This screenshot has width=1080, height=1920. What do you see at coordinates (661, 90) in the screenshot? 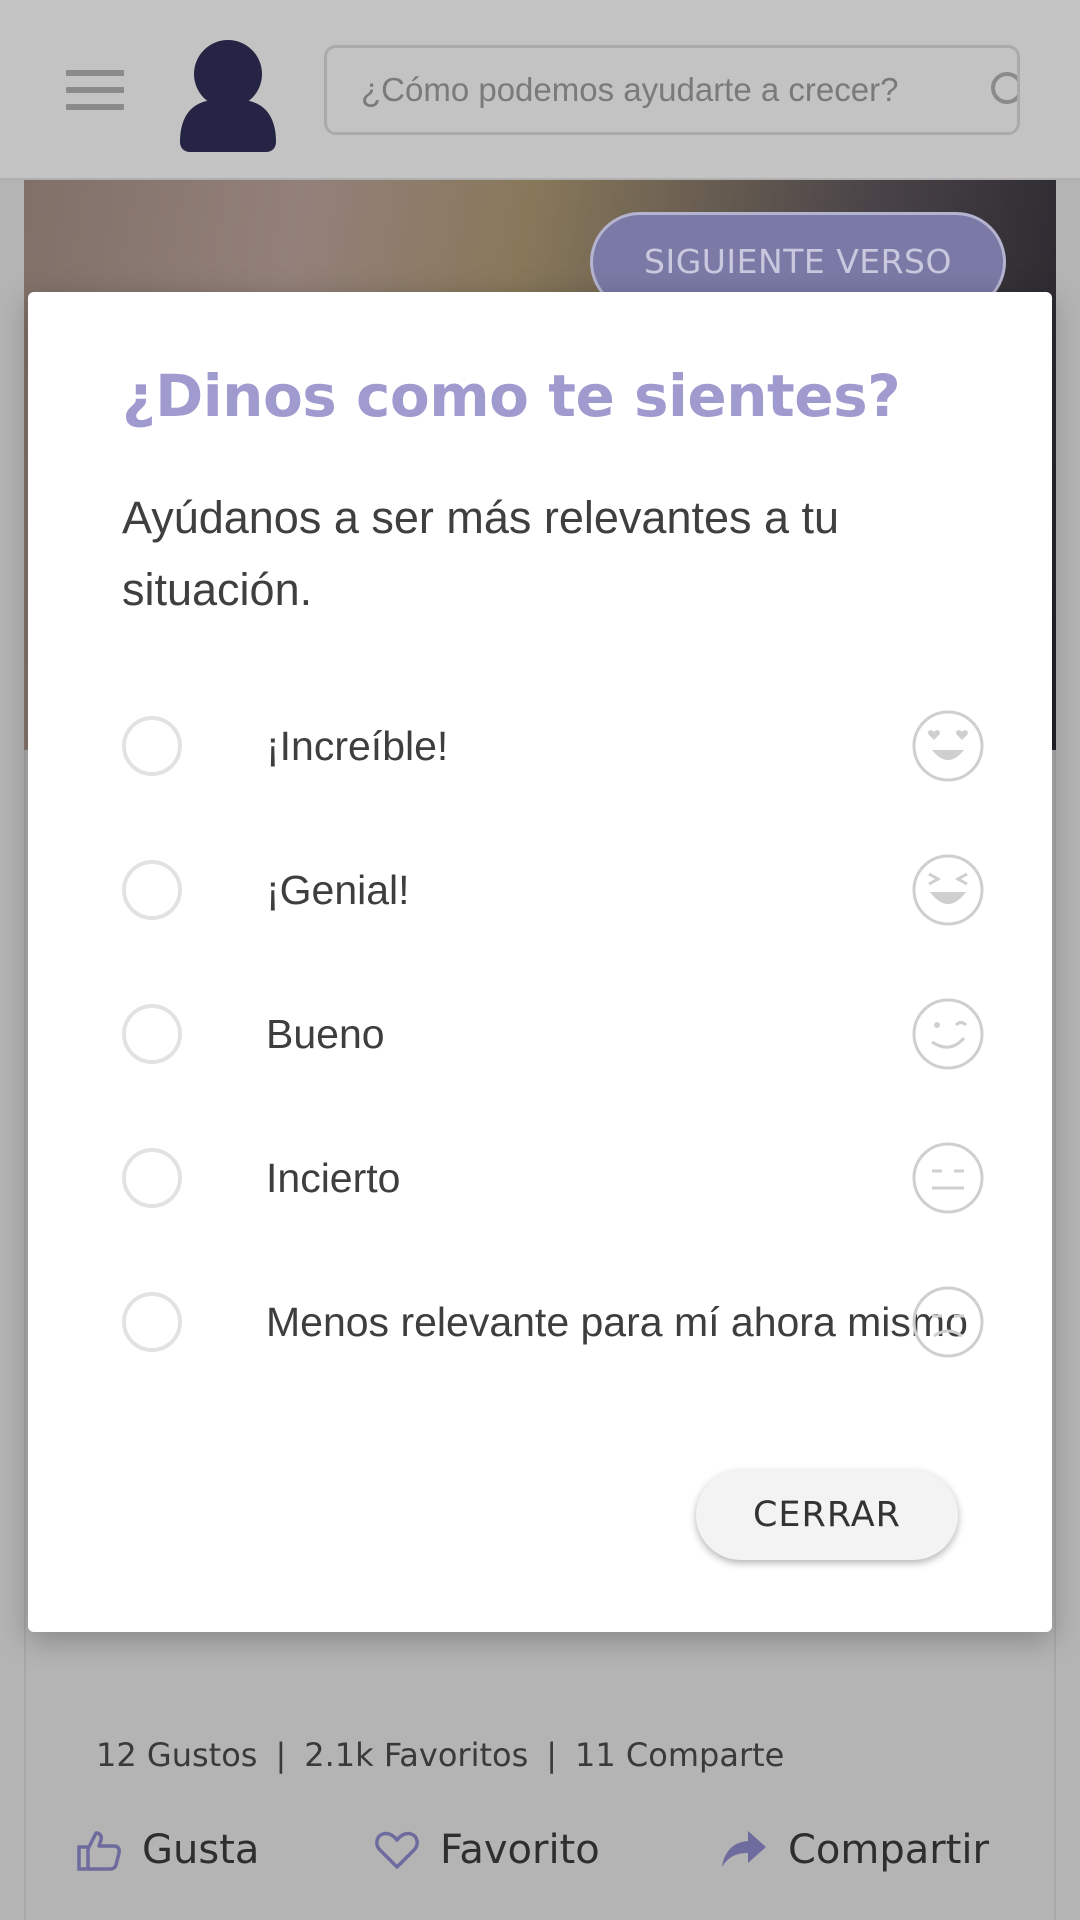
I see `search-input` at bounding box center [661, 90].